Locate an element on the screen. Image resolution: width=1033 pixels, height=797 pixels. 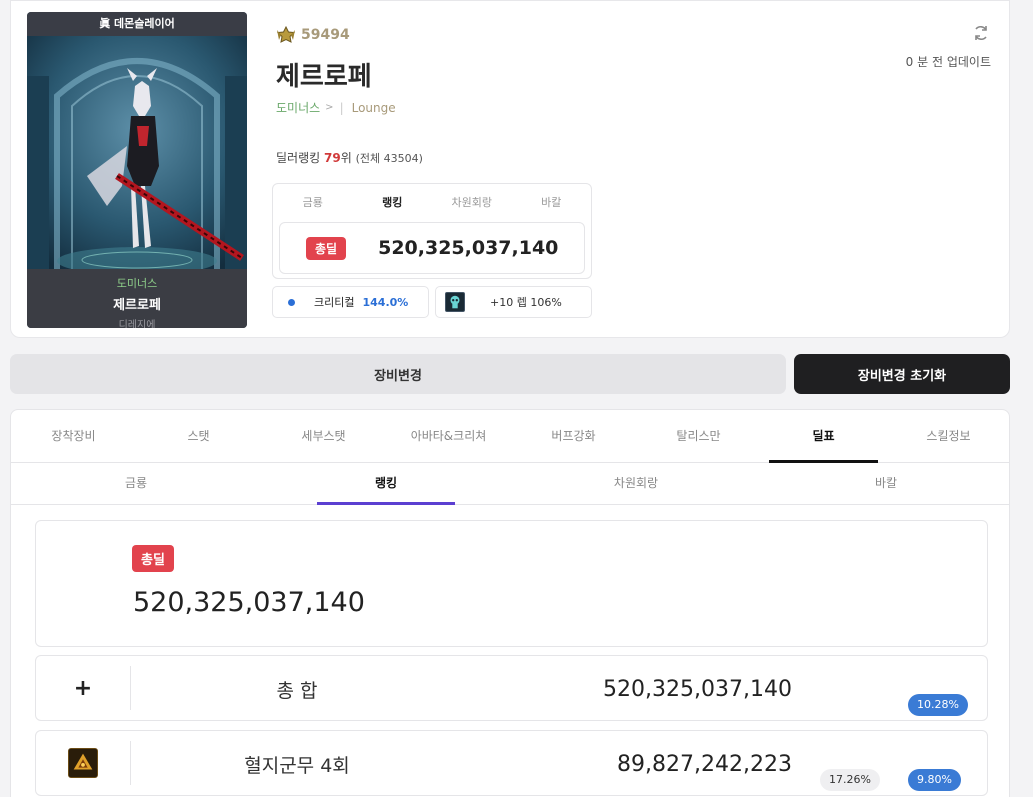
row-icon-cell is located at coordinates (83, 763).